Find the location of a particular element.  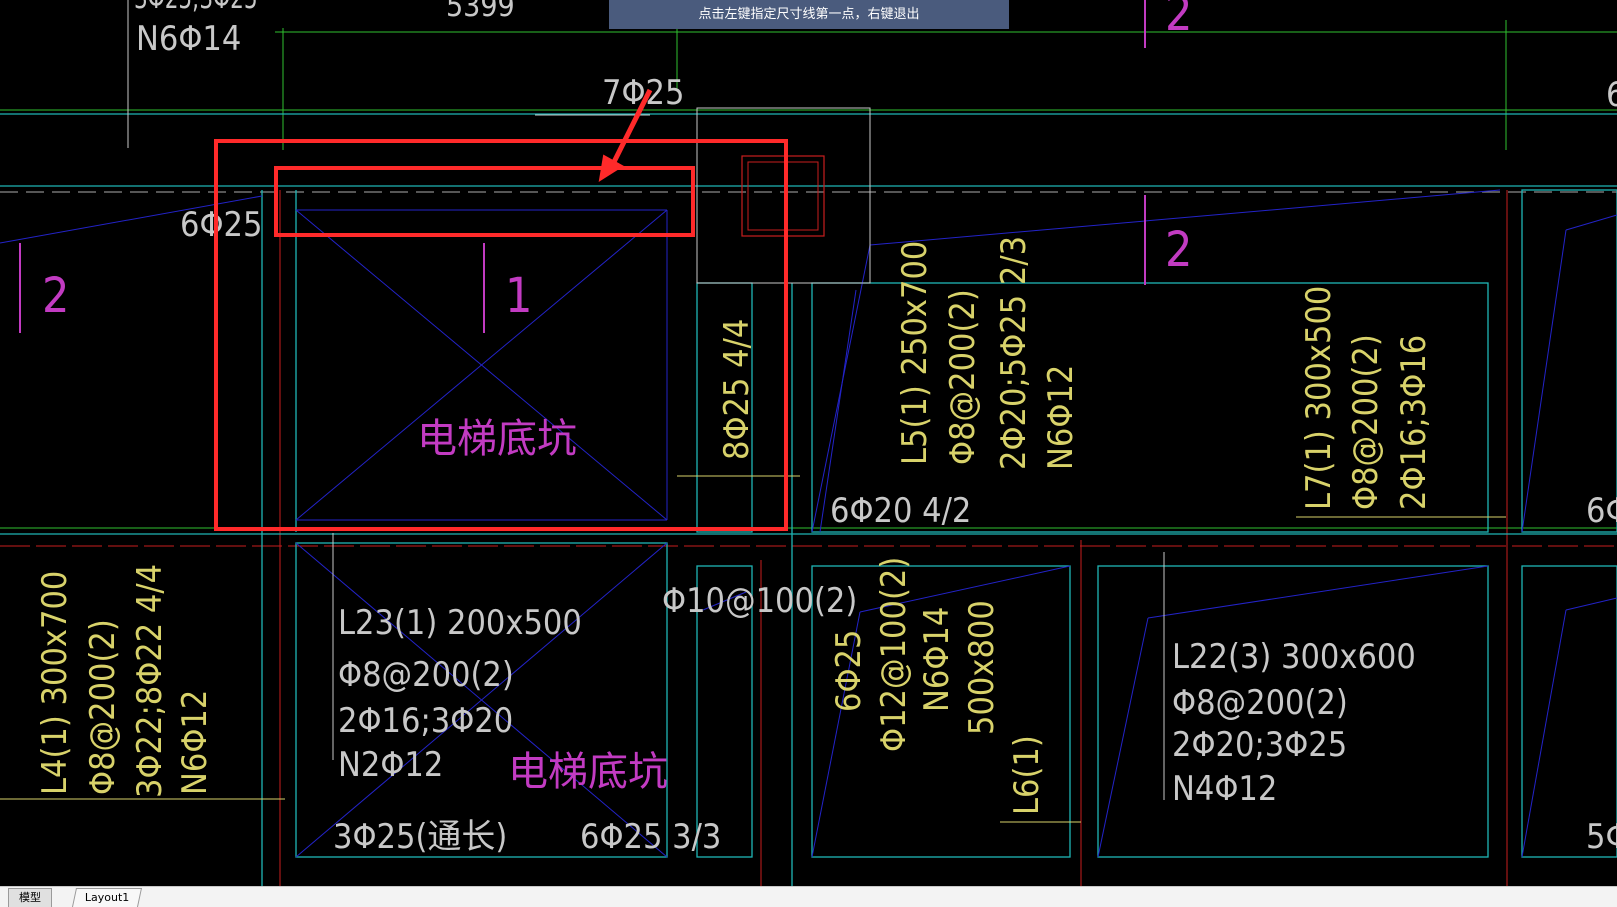

layout-tab-bar: 模型 Layout1 is located at coordinates (808, 896).